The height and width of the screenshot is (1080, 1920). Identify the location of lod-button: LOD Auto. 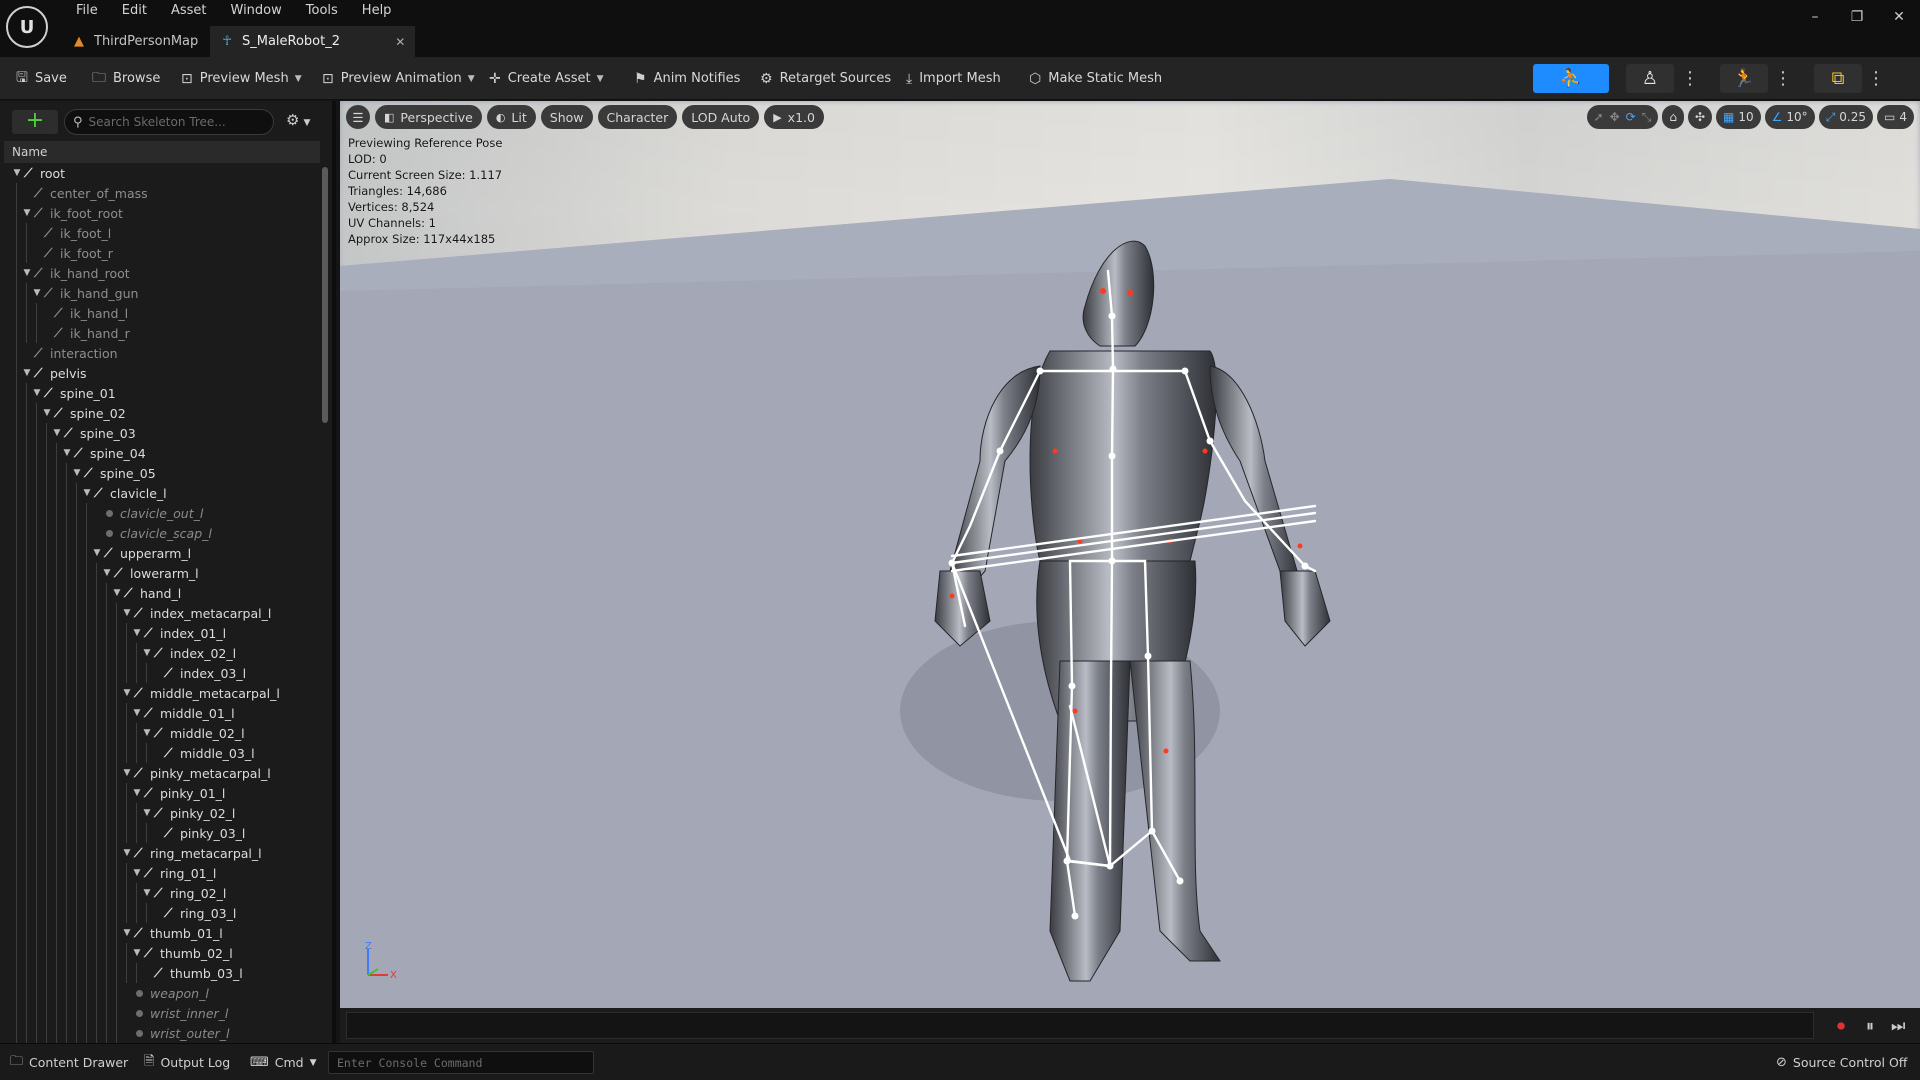
(721, 117).